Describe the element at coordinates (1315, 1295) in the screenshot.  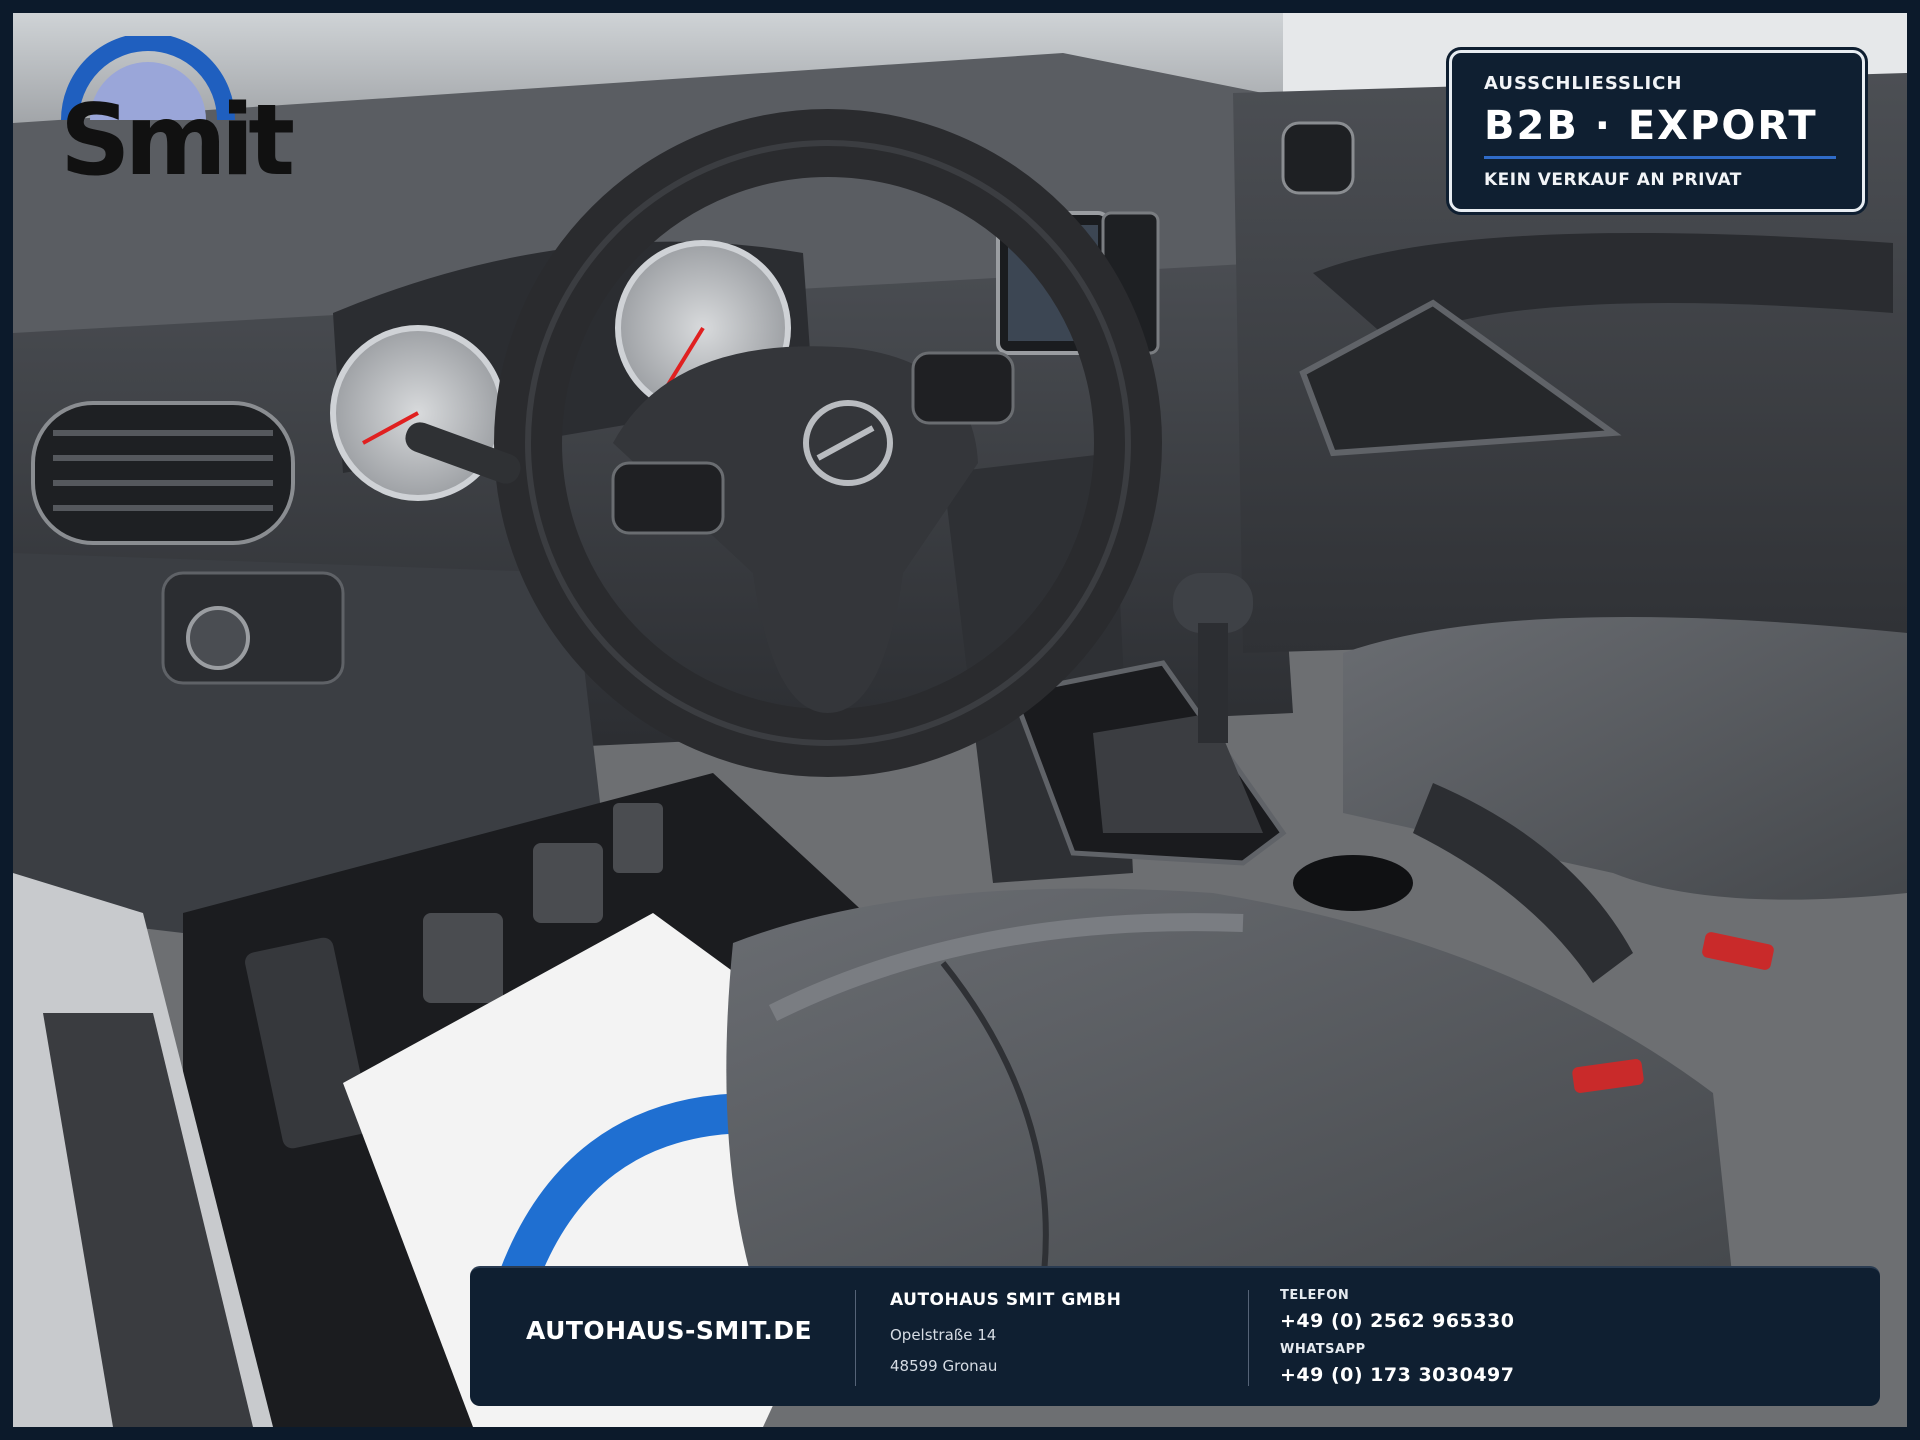
I see `phone-label: TELEFON` at that location.